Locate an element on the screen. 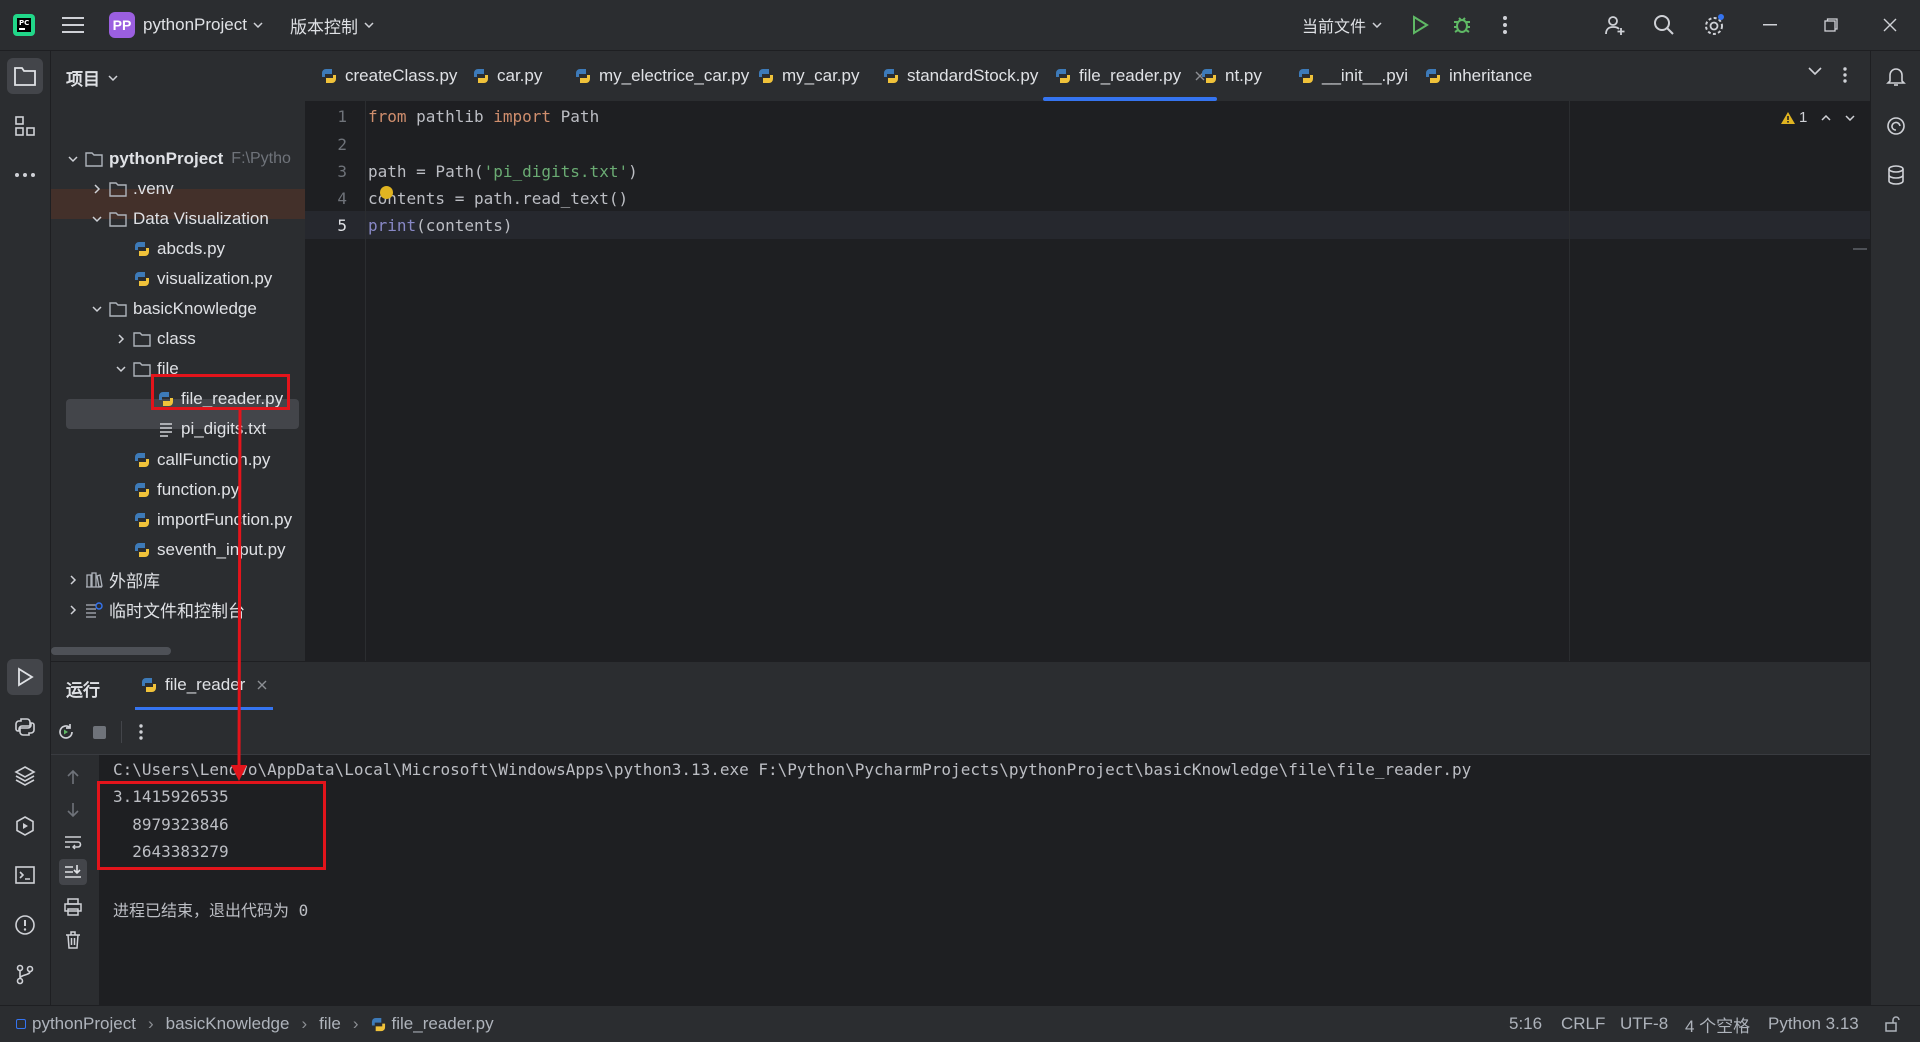  editor-tab: nt.py is located at coordinates (1231, 76).